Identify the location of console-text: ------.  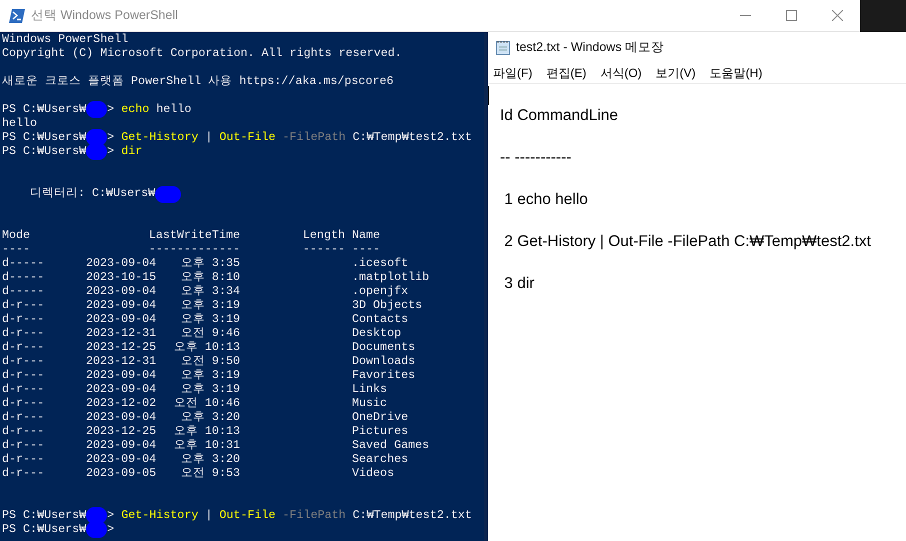
(323, 249).